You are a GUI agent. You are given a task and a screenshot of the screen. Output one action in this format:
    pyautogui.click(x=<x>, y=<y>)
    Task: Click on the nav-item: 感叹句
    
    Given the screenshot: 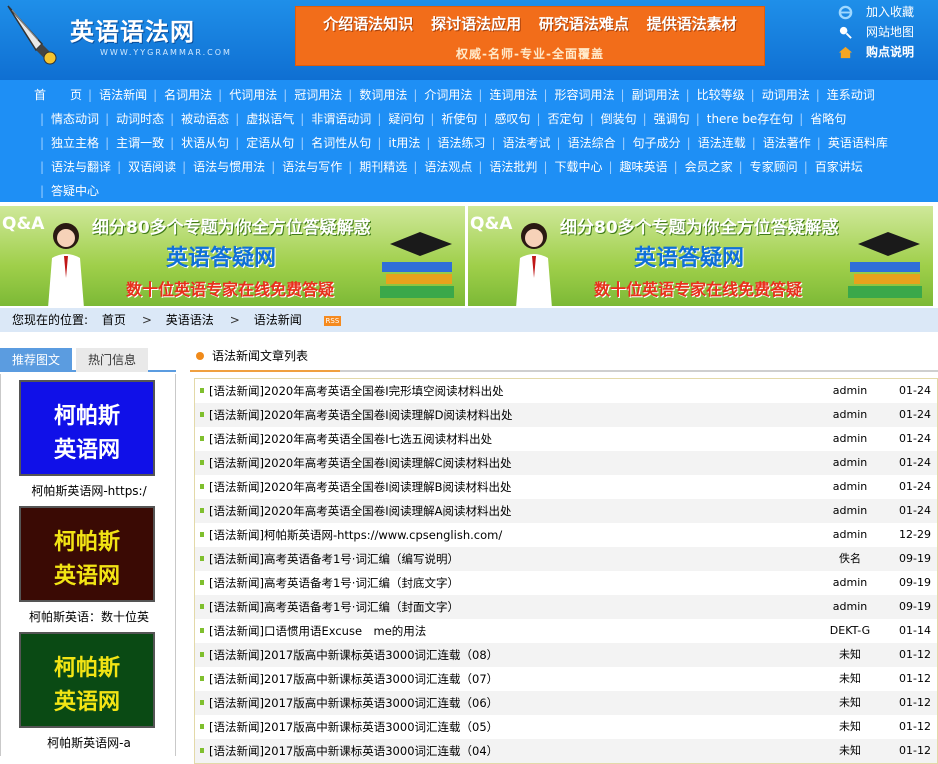 What is the action you would take?
    pyautogui.click(x=503, y=119)
    